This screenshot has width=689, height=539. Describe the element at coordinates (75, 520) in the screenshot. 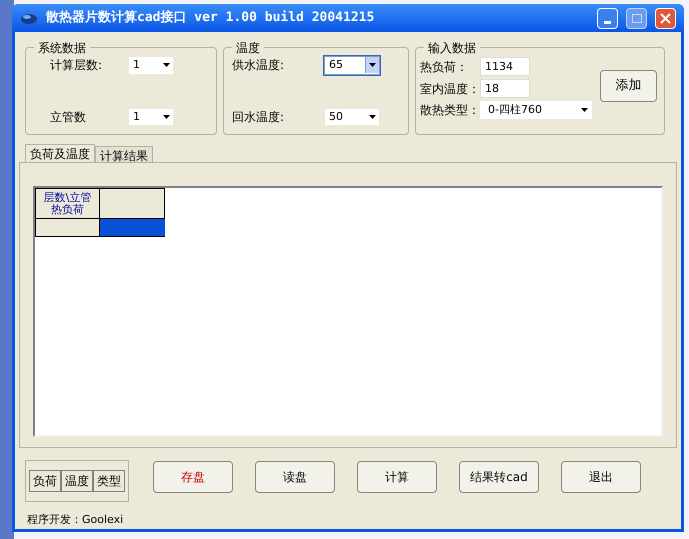

I see `status-text: 程序开发：Goolexi` at that location.